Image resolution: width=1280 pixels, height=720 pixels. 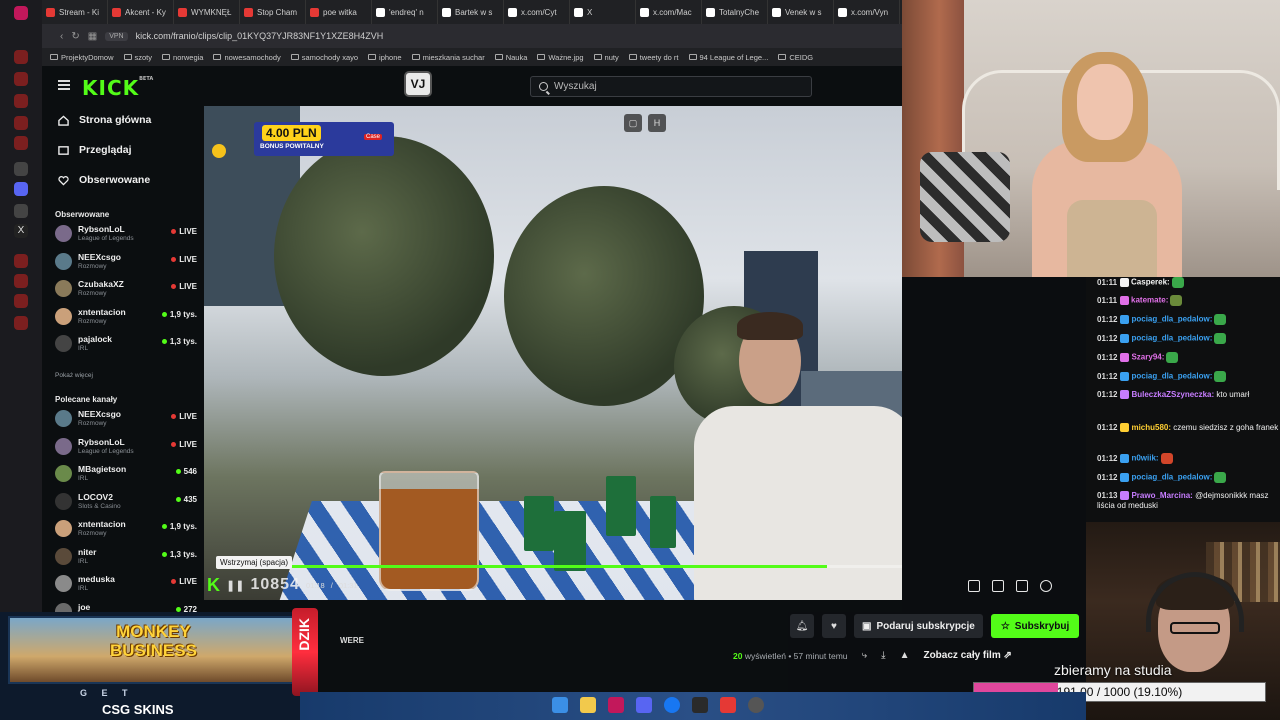 I want to click on chat-username: Casperek:, so click(x=1150, y=282).